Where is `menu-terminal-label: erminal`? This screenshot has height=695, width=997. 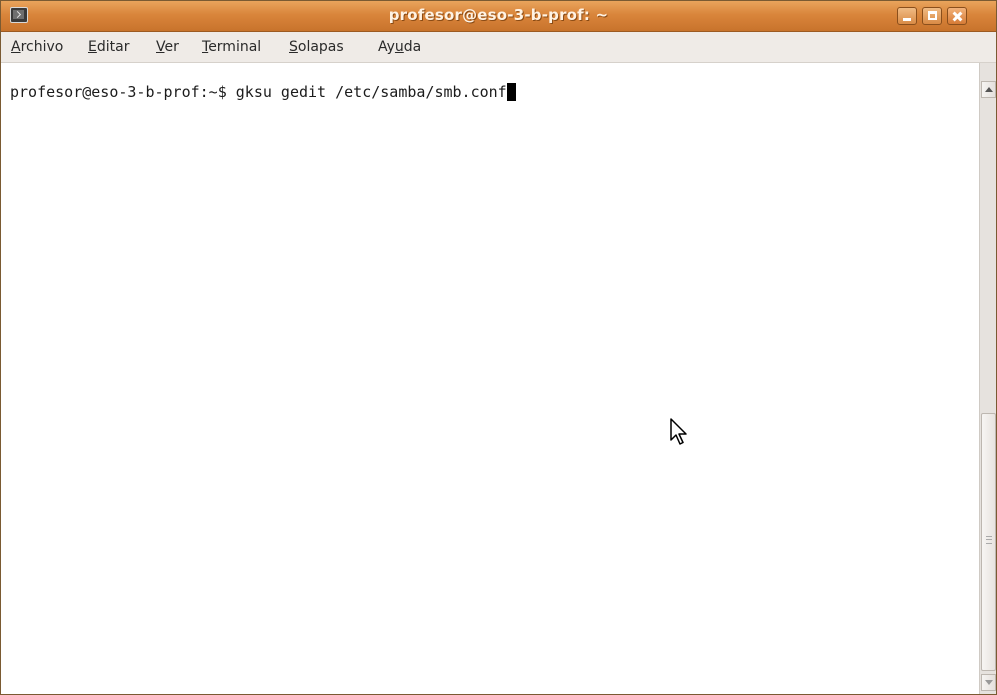 menu-terminal-label: erminal is located at coordinates (235, 47).